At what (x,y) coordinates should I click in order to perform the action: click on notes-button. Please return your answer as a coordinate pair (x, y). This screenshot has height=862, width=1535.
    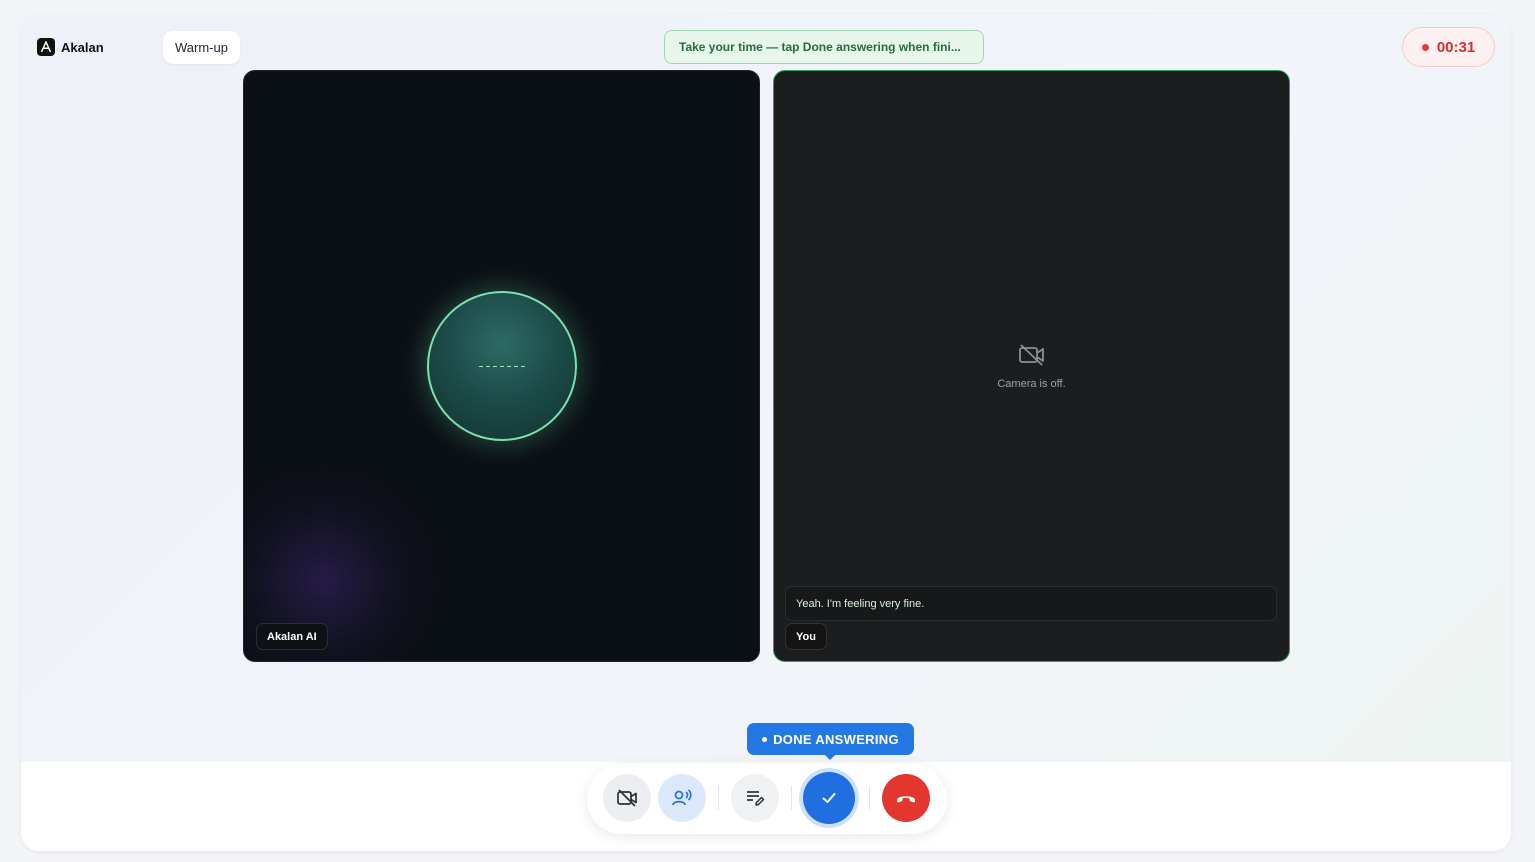
    Looking at the image, I should click on (755, 798).